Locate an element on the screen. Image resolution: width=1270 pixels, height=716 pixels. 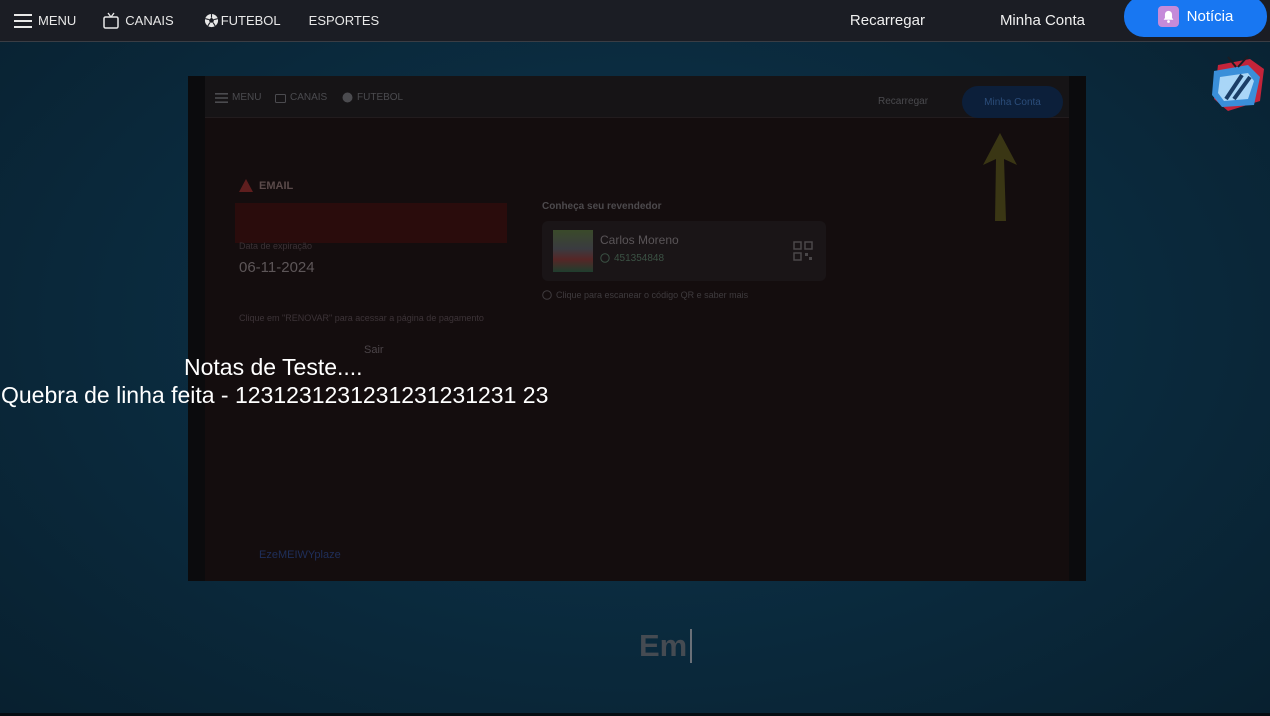
embedded-email-heading: EMAIL is located at coordinates (266, 185).